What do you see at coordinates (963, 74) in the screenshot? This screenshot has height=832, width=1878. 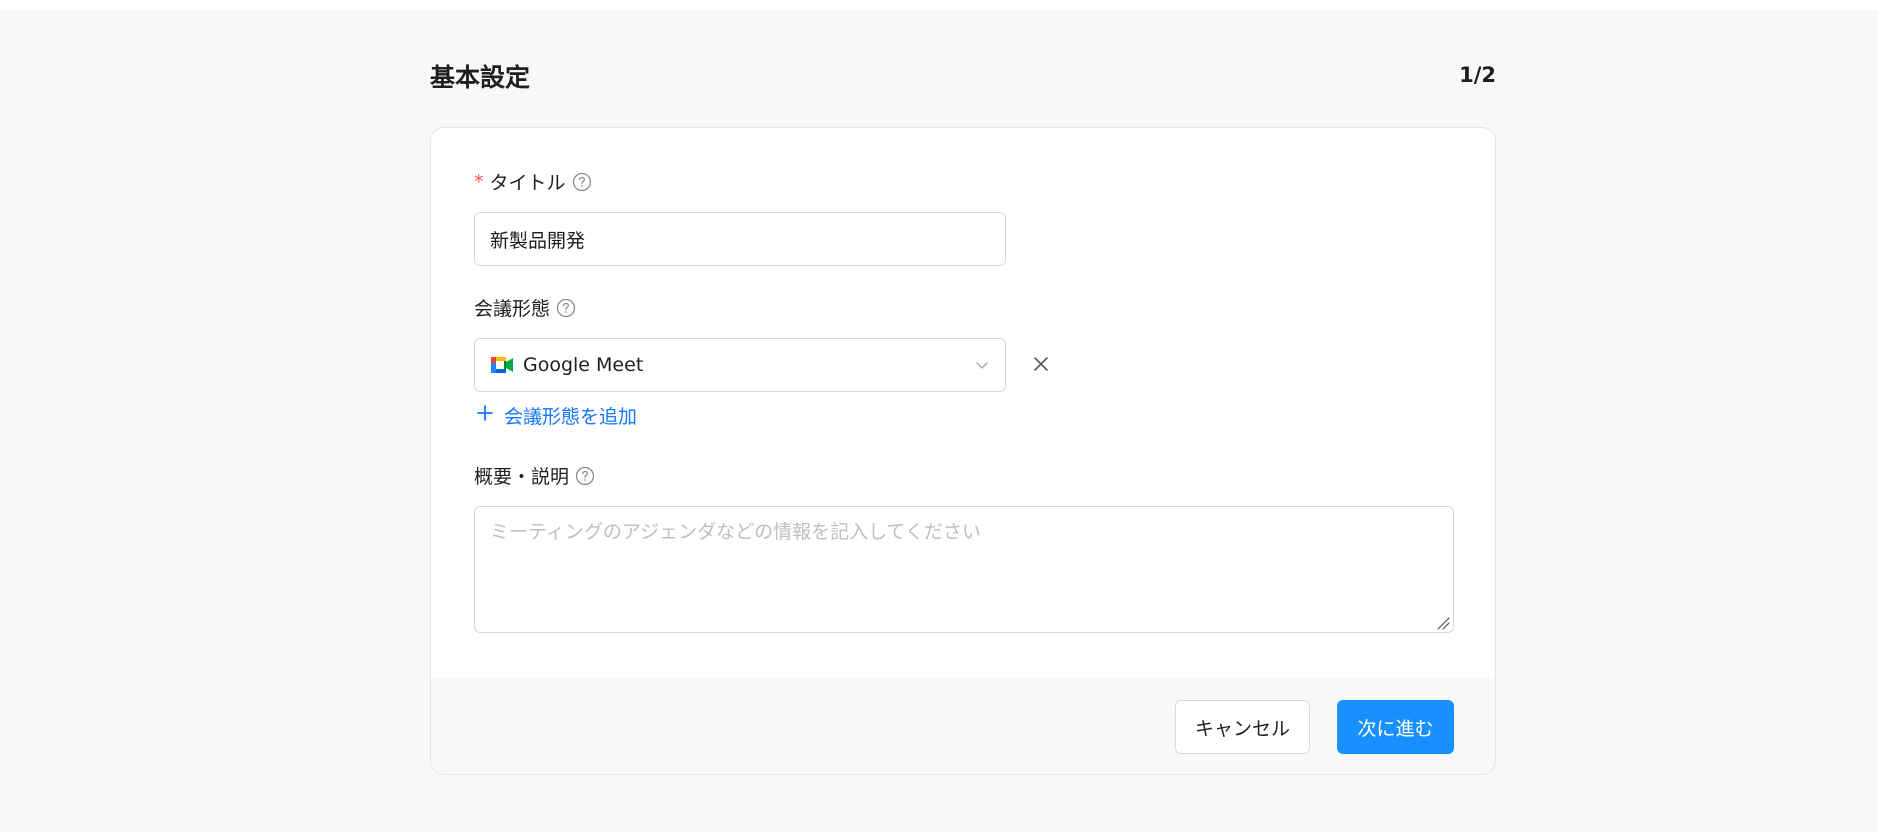 I see `page-header: 基本設定 1/2` at bounding box center [963, 74].